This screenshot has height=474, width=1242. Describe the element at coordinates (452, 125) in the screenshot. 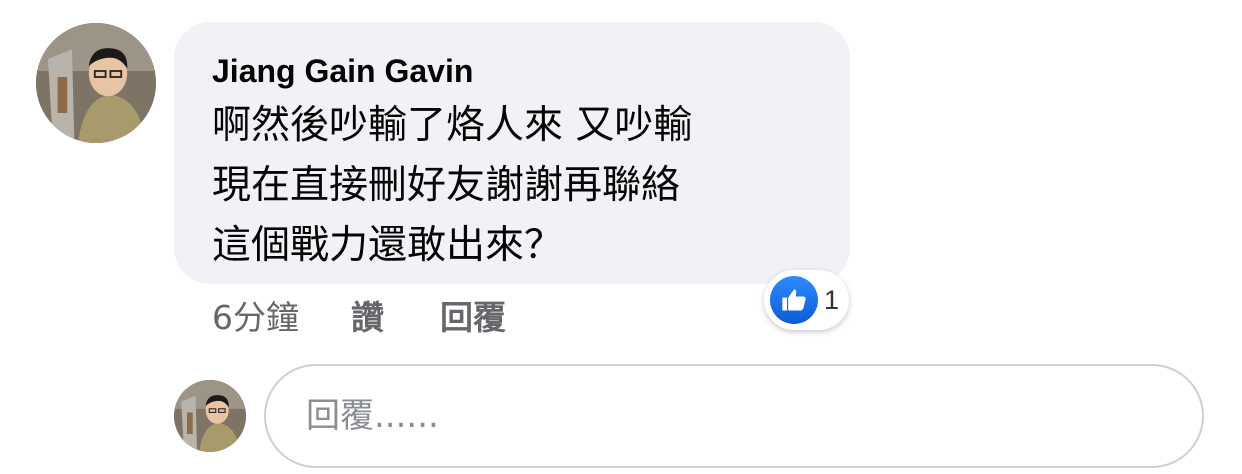

I see `comment-text-line: 啊然後吵輸了烙人來 又吵輸` at that location.